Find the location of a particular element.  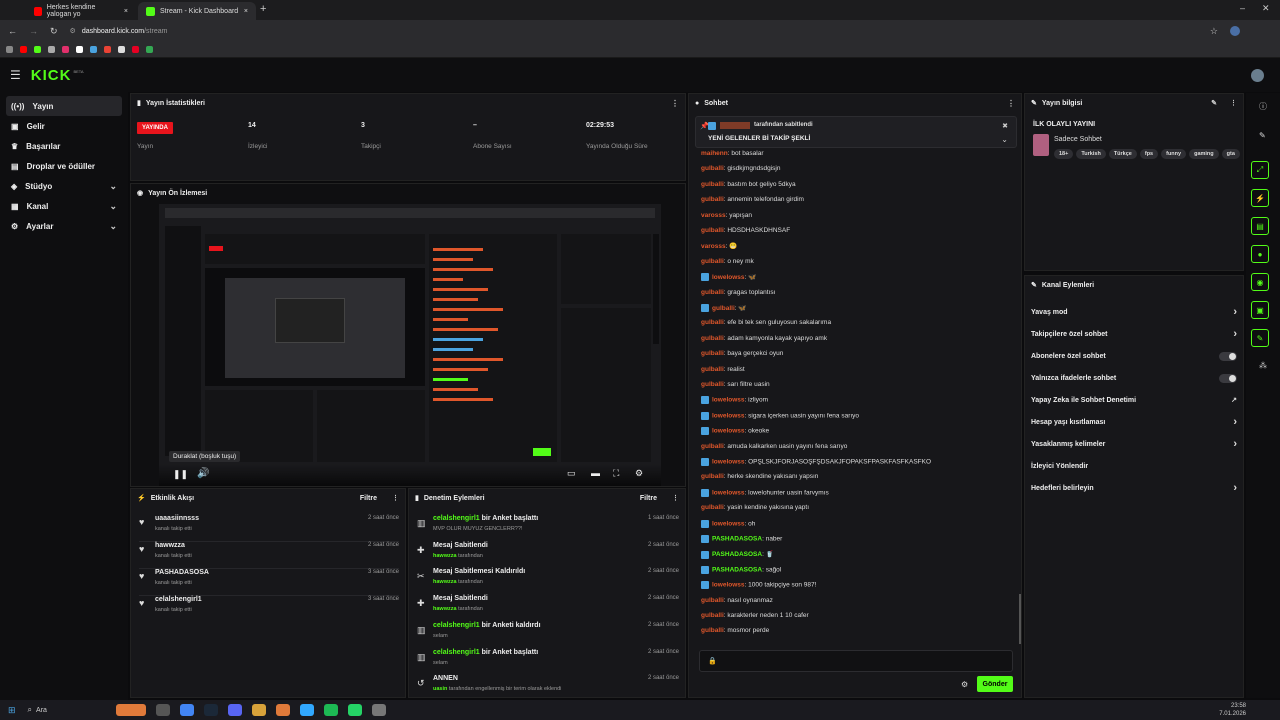

channel-action-item: Yavaş mod › is located at coordinates (1134, 312).